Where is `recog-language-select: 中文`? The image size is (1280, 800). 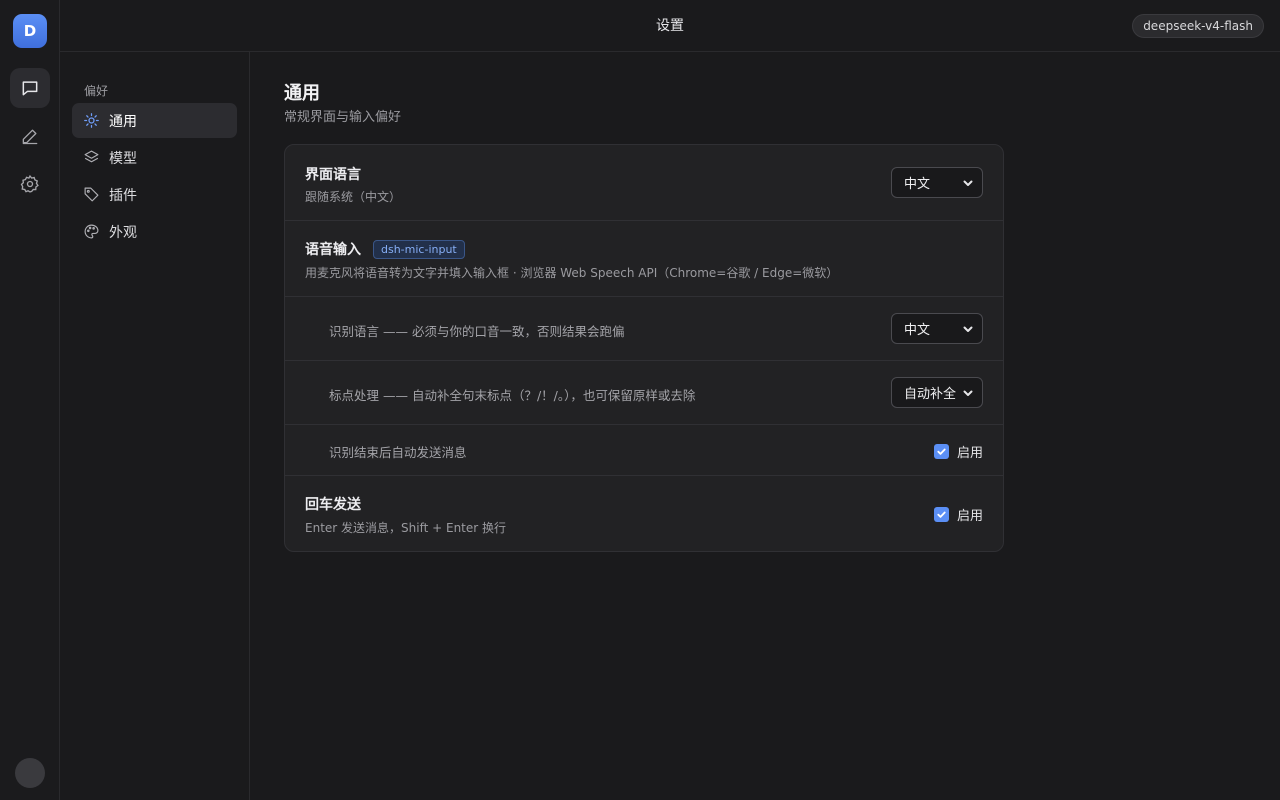
recog-language-select: 中文 is located at coordinates (937, 328).